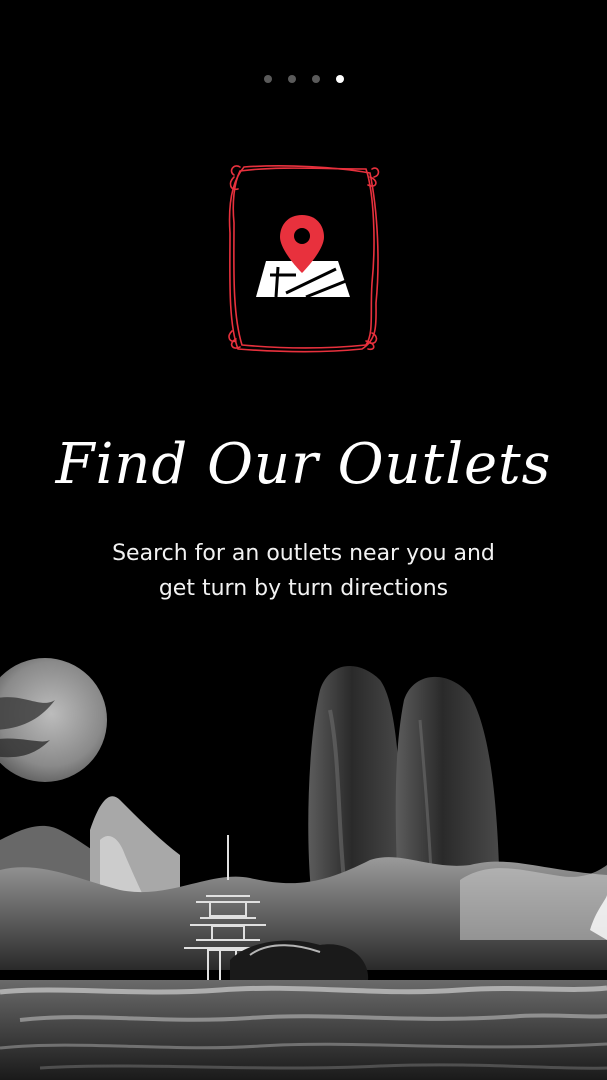  What do you see at coordinates (303, 464) in the screenshot?
I see `page-title: Find Our Outlets` at bounding box center [303, 464].